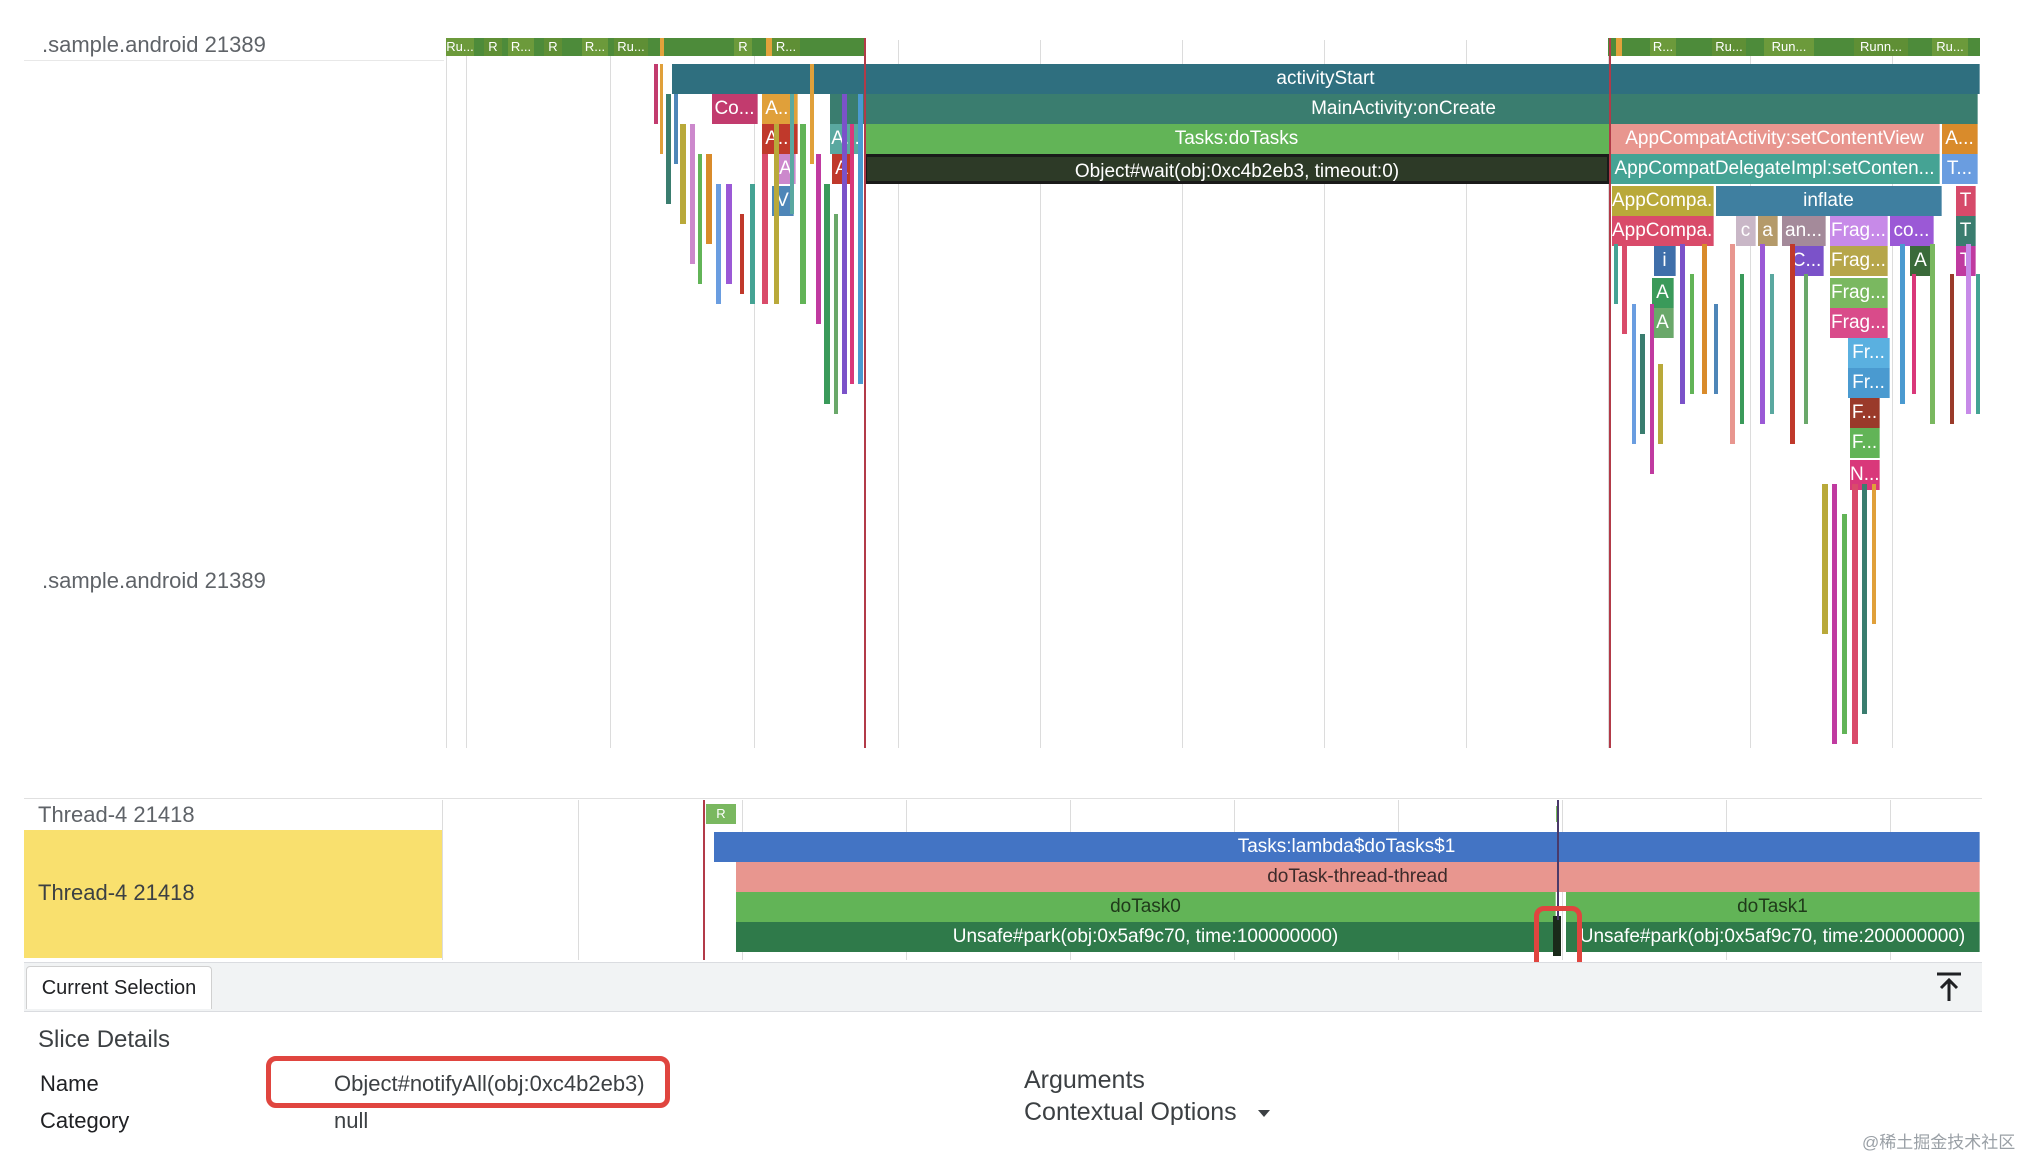  Describe the element at coordinates (351, 1120) in the screenshot. I see `category-value: null` at that location.